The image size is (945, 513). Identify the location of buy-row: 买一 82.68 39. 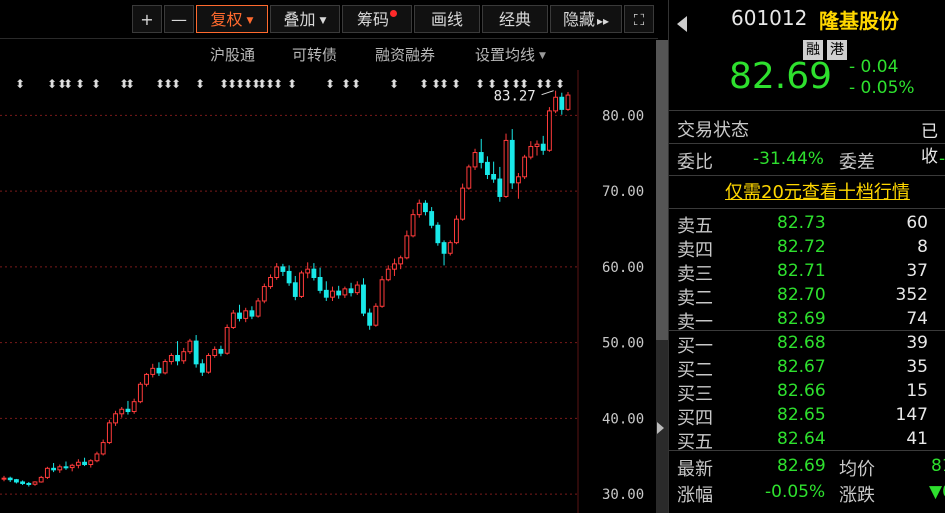
(807, 344).